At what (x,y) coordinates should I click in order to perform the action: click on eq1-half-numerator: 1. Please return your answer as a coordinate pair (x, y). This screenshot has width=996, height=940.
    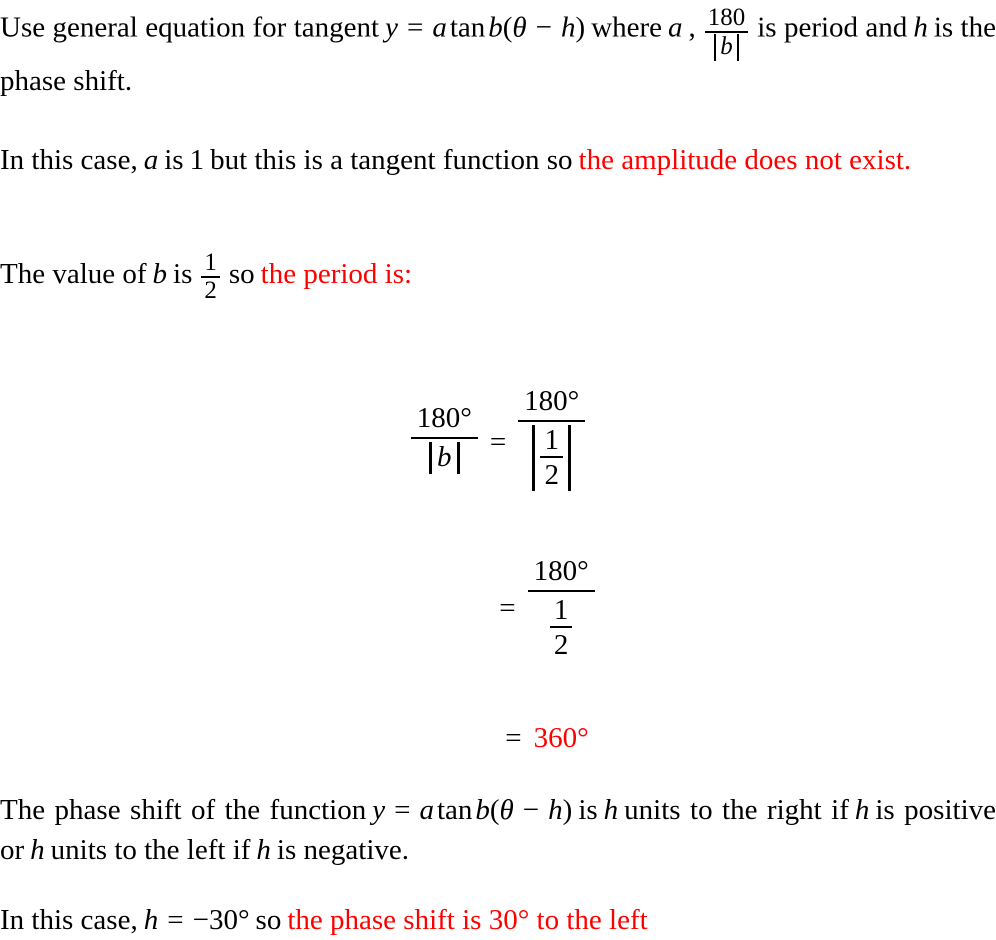
    Looking at the image, I should click on (551, 439).